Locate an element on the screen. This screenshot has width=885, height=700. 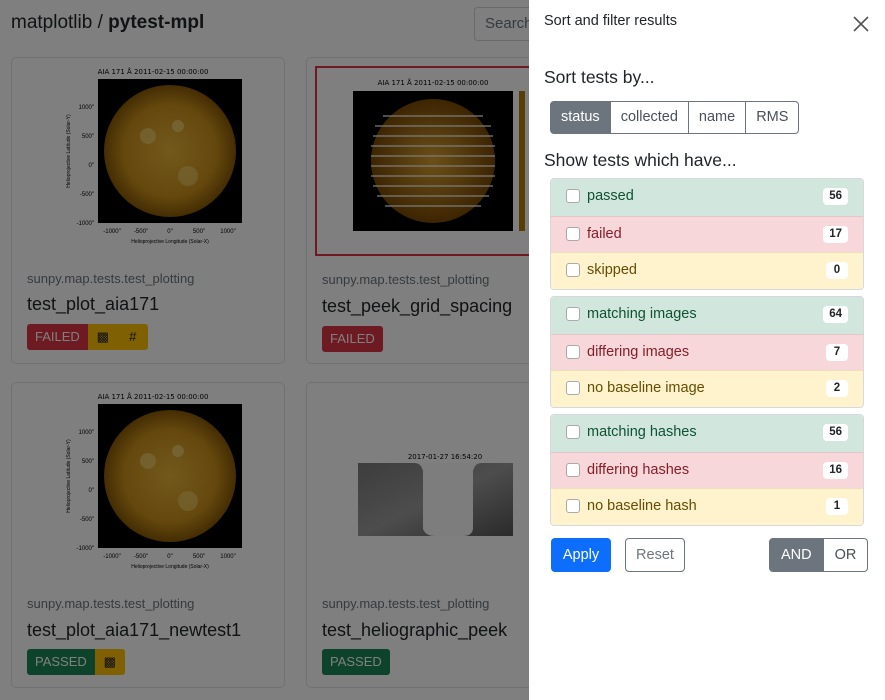
filter-no-baseline-image: no baseline image 2 is located at coordinates (707, 388).